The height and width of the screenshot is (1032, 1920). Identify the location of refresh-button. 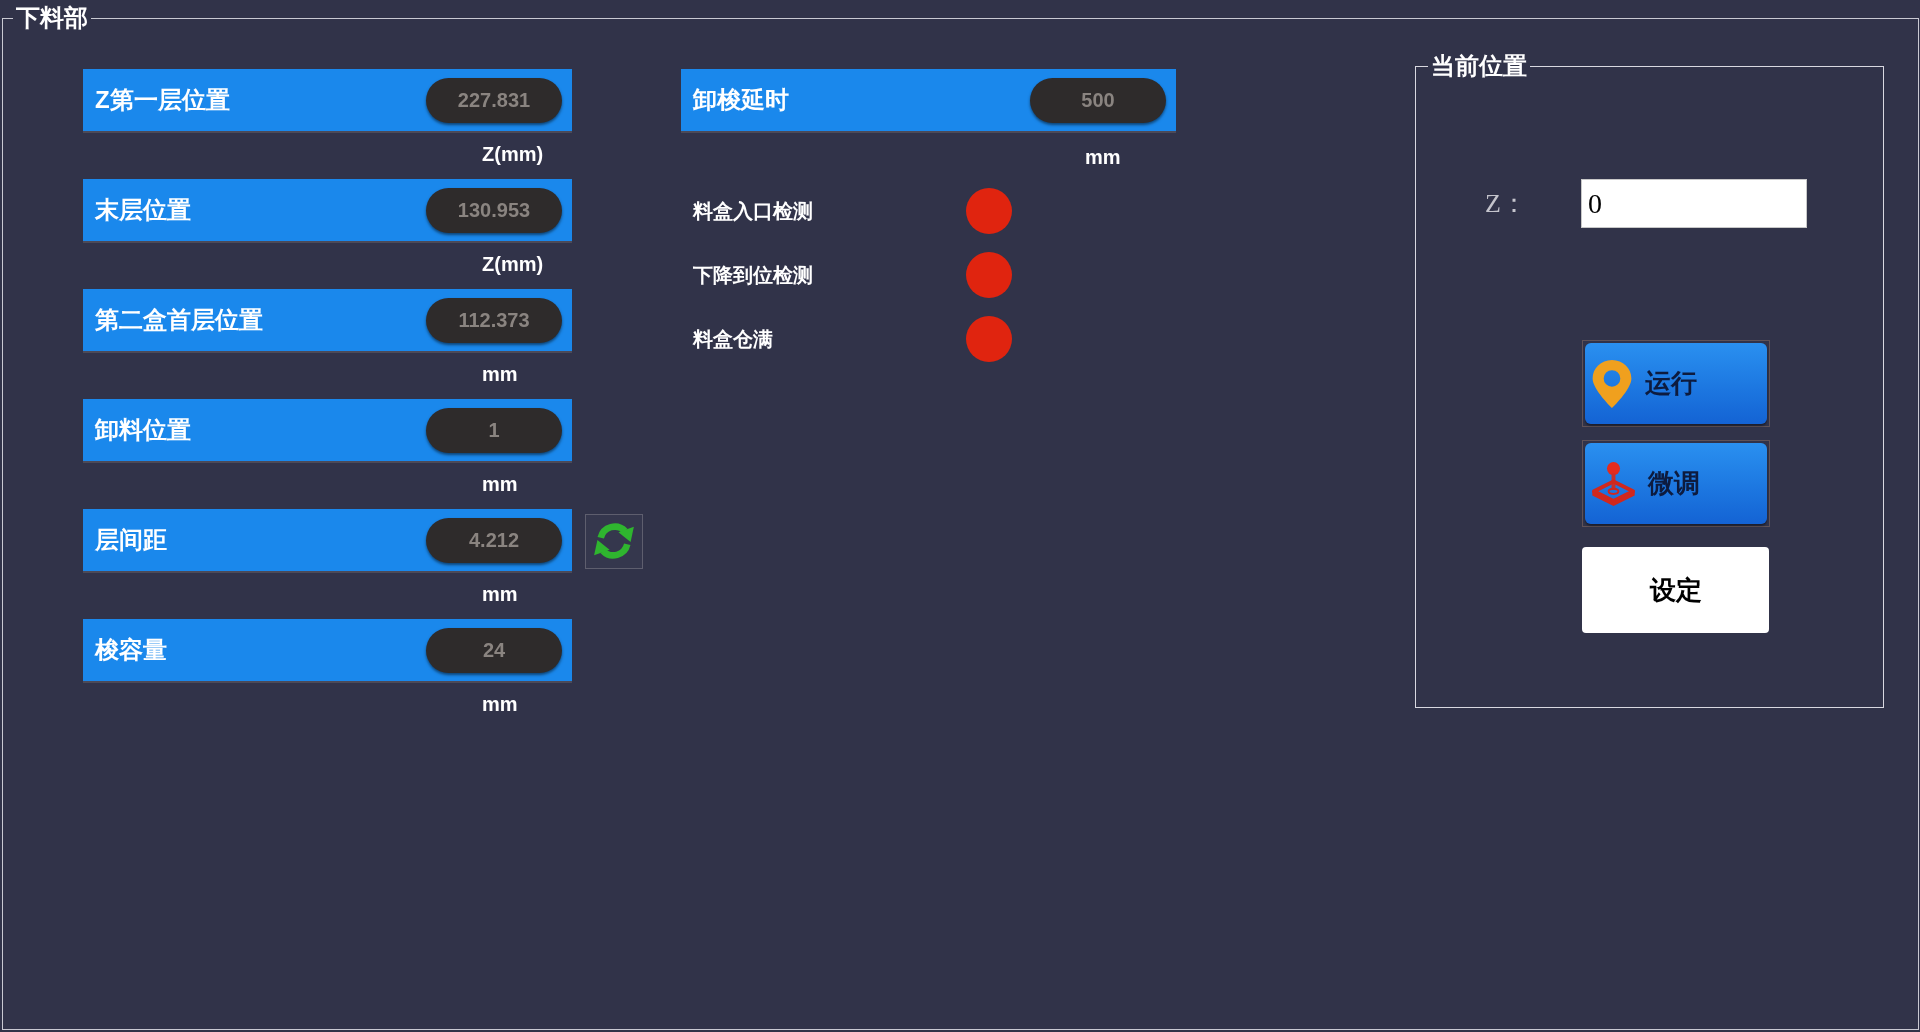
(614, 541).